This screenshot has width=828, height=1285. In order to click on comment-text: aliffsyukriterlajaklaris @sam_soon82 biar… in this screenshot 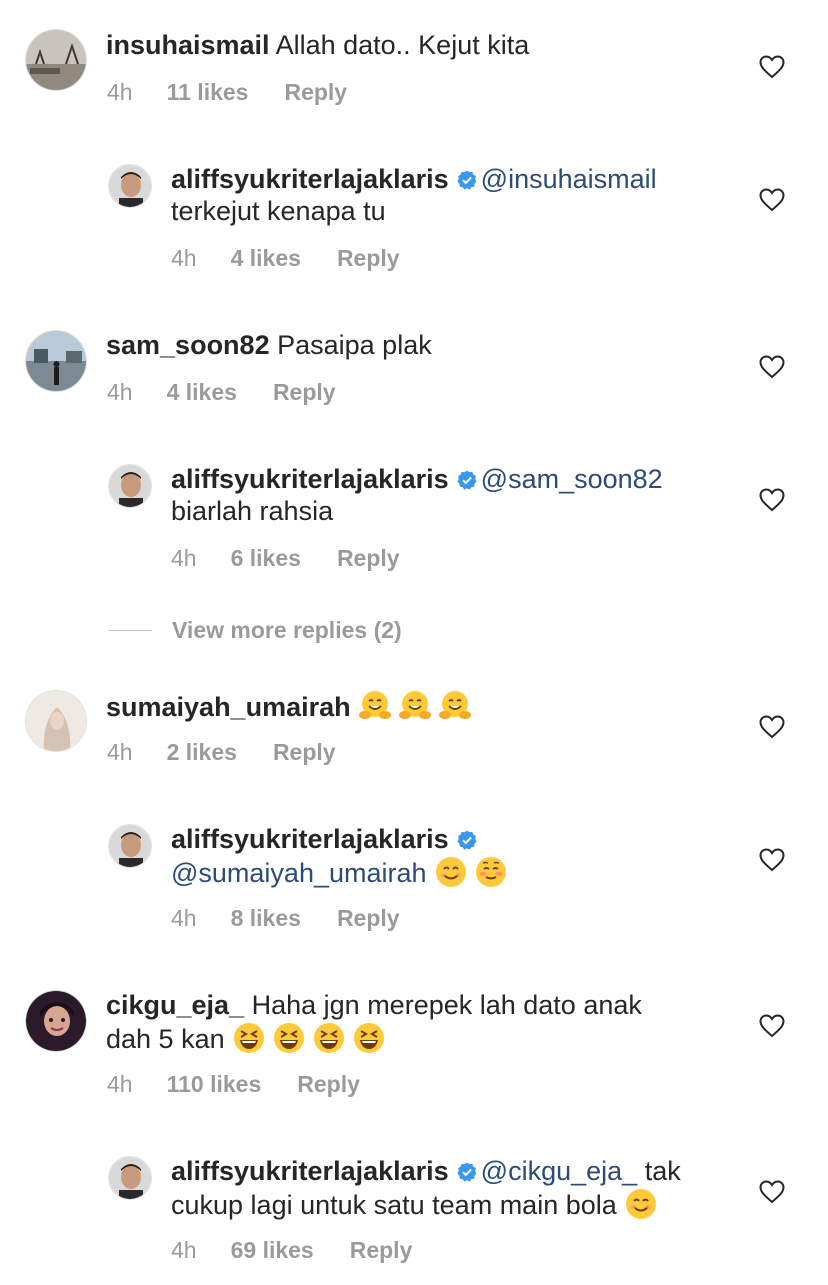, I will do `click(453, 495)`.